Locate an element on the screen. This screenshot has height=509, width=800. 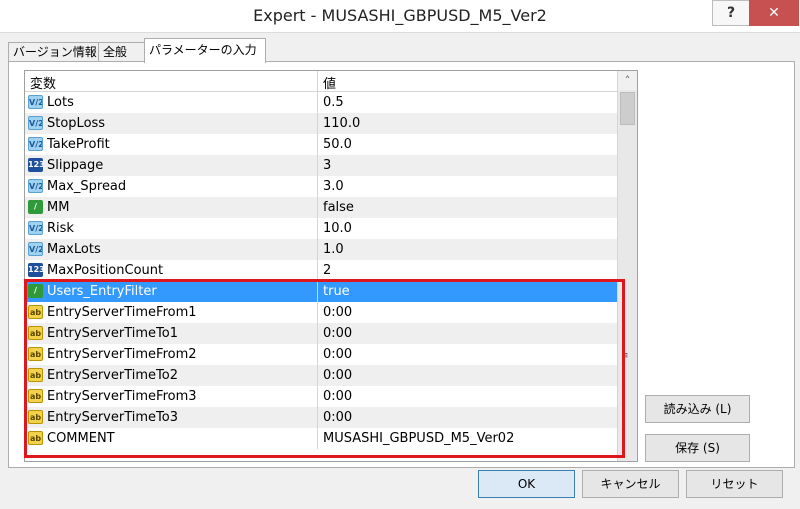
row-name: Lots is located at coordinates (60, 102).